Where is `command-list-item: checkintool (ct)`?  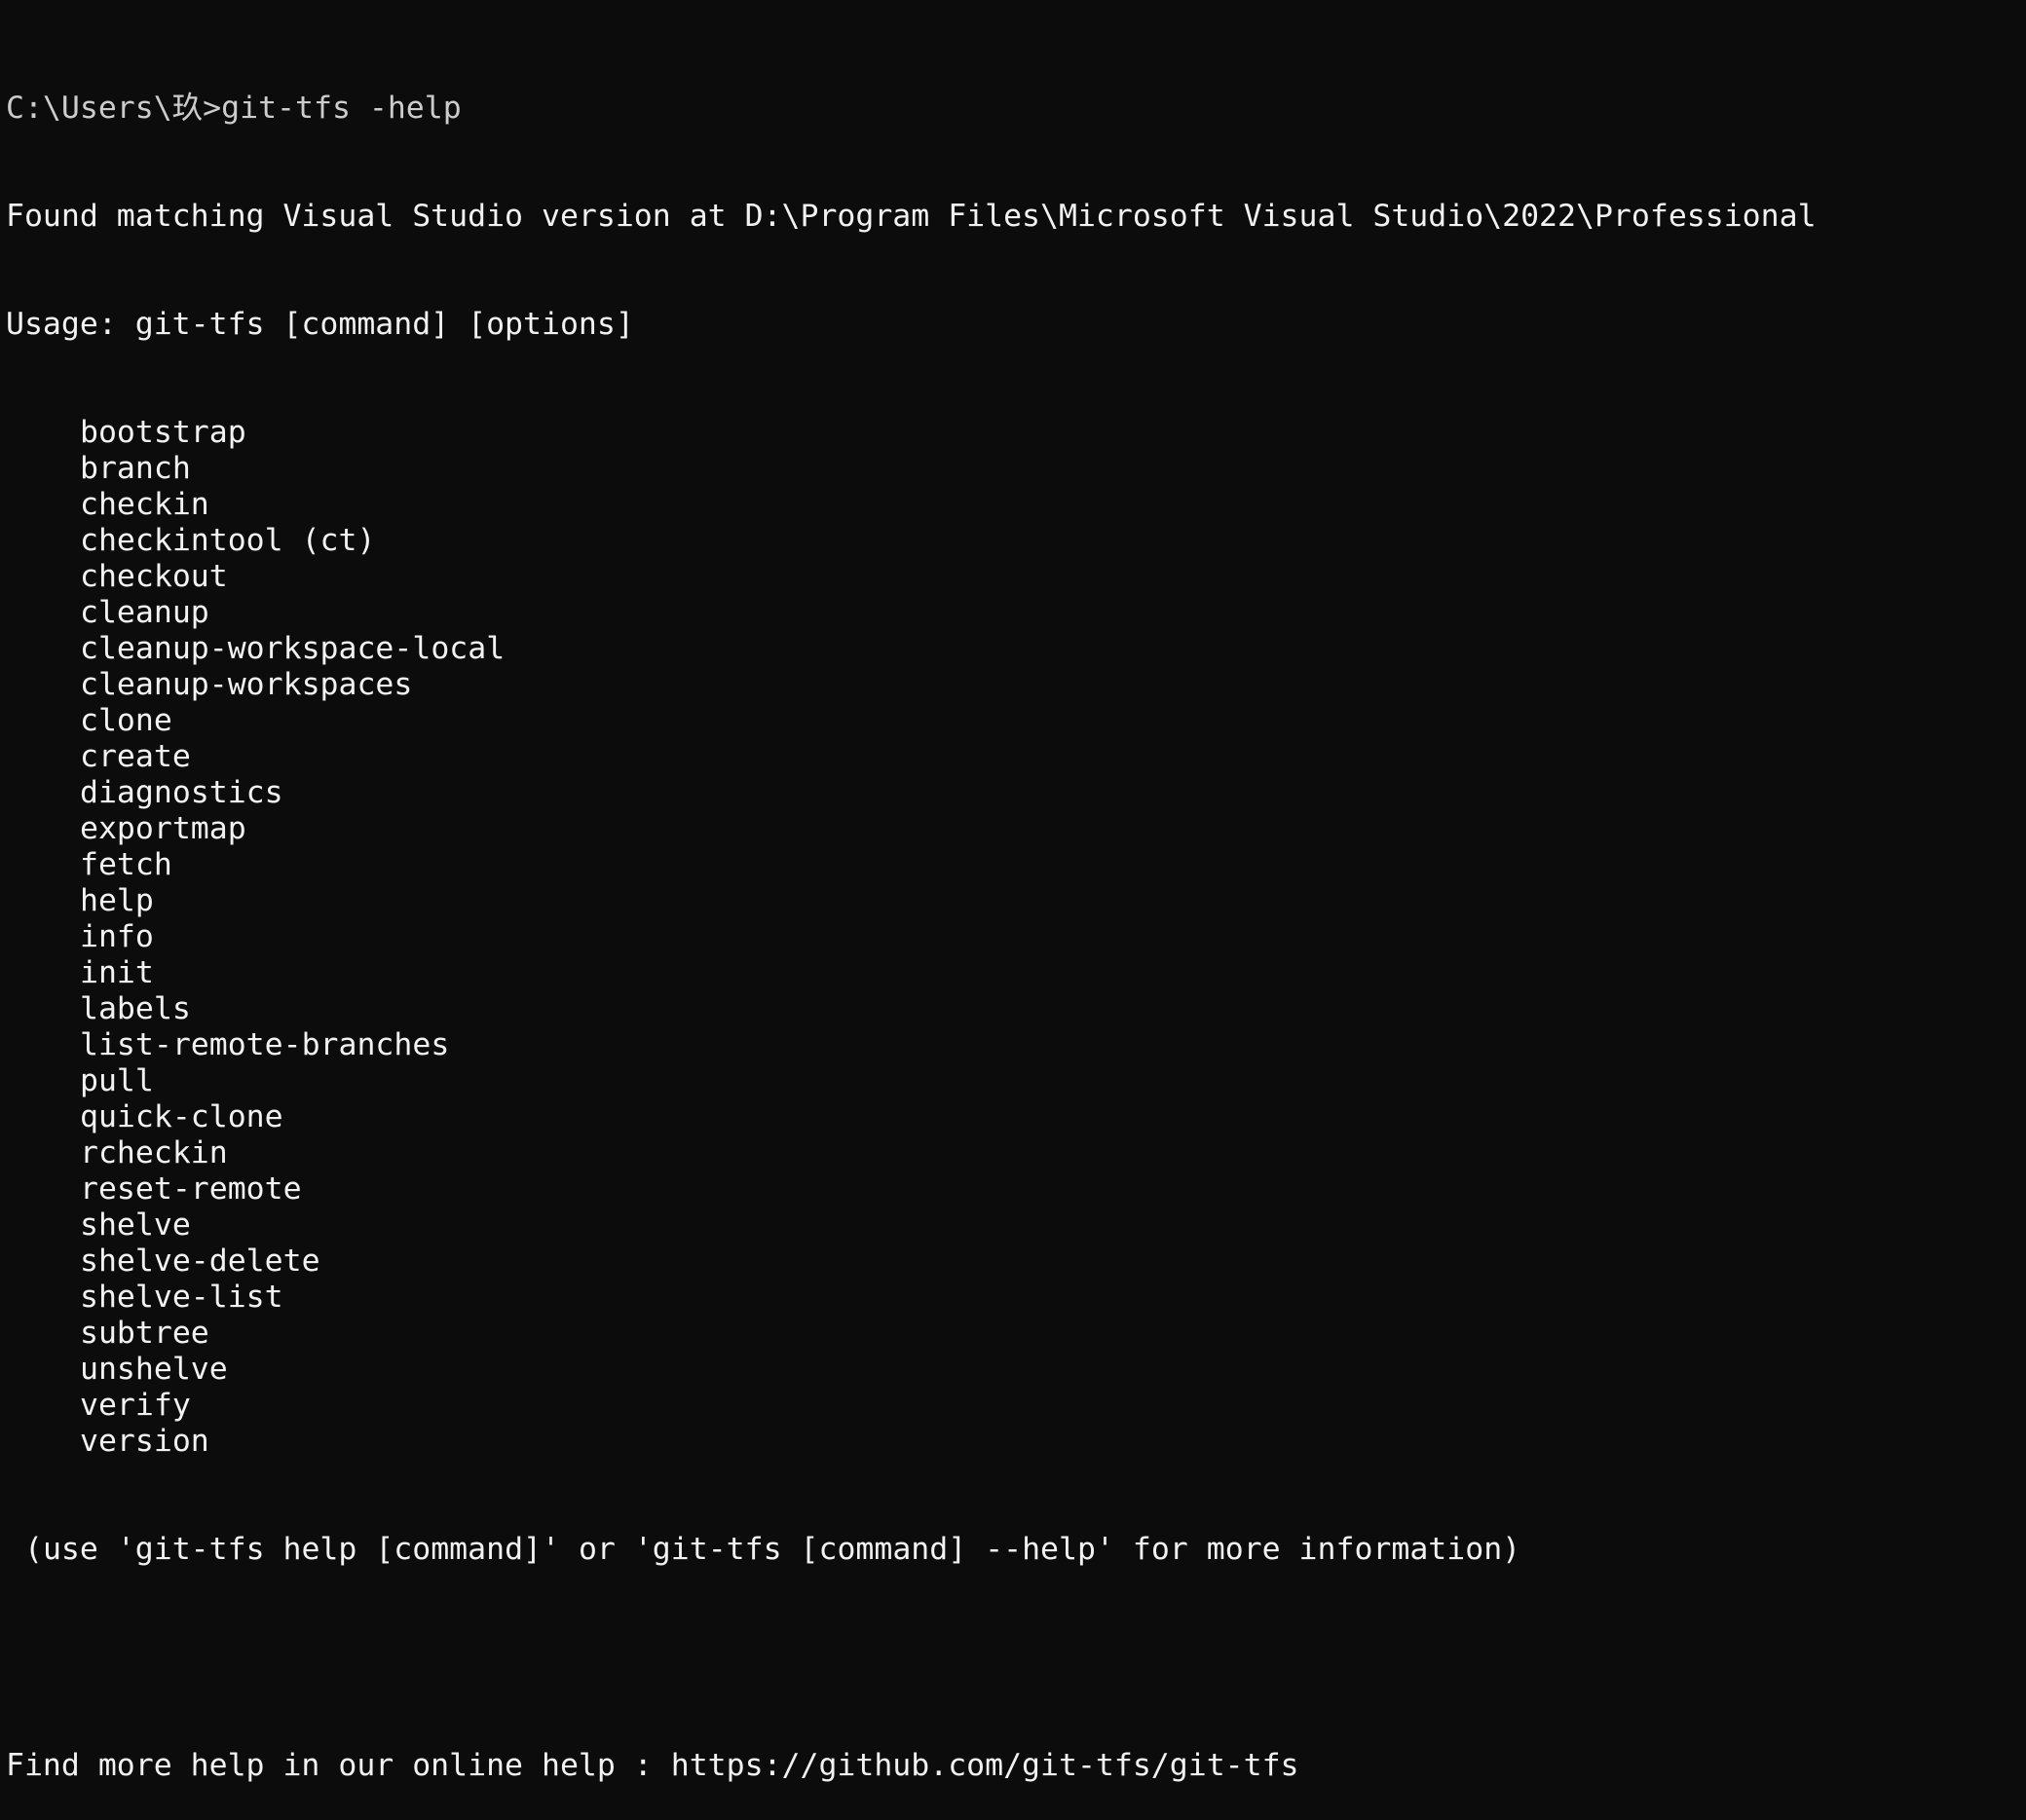
command-list-item: checkintool (ct) is located at coordinates (228, 540).